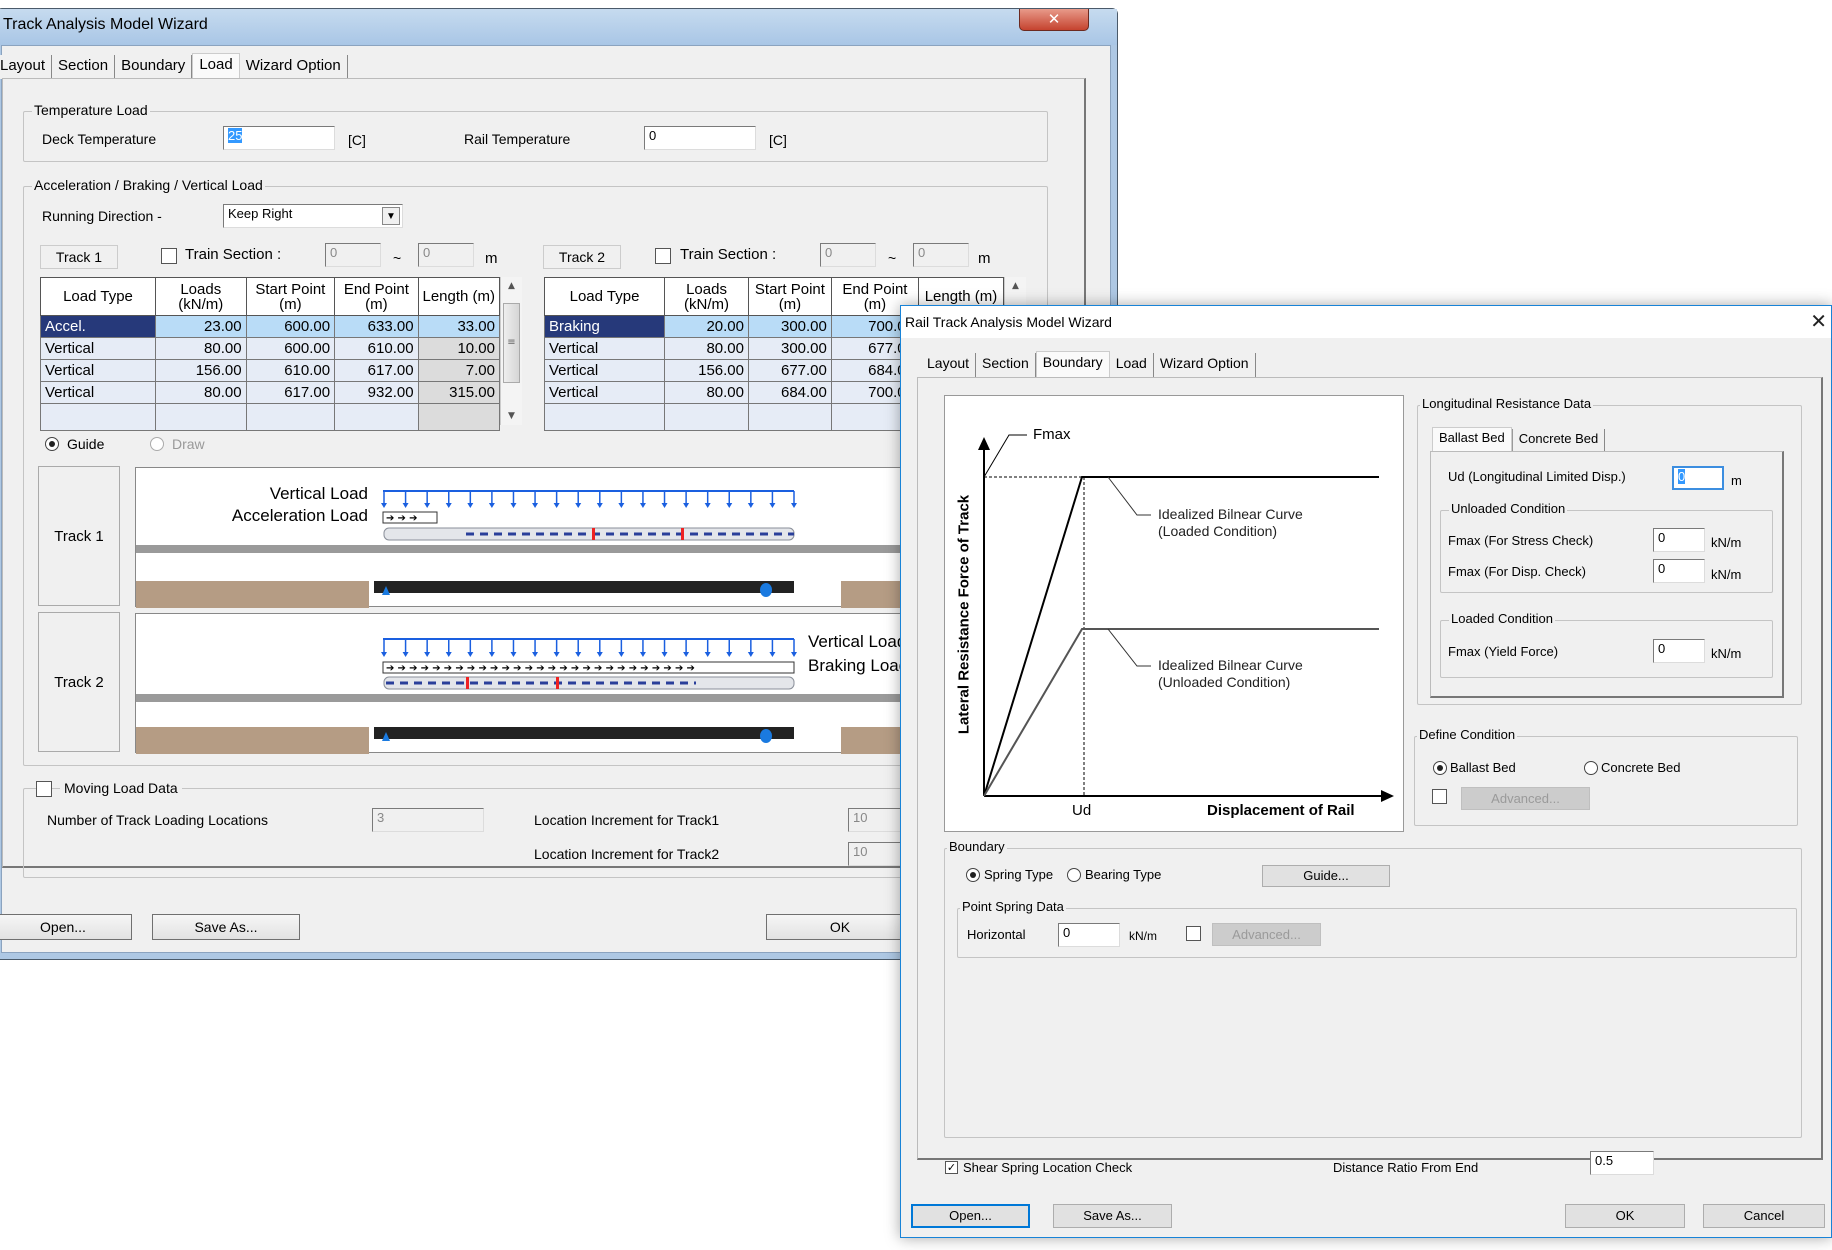  Describe the element at coordinates (459, 296) in the screenshot. I see `column-header: Length (m)` at that location.